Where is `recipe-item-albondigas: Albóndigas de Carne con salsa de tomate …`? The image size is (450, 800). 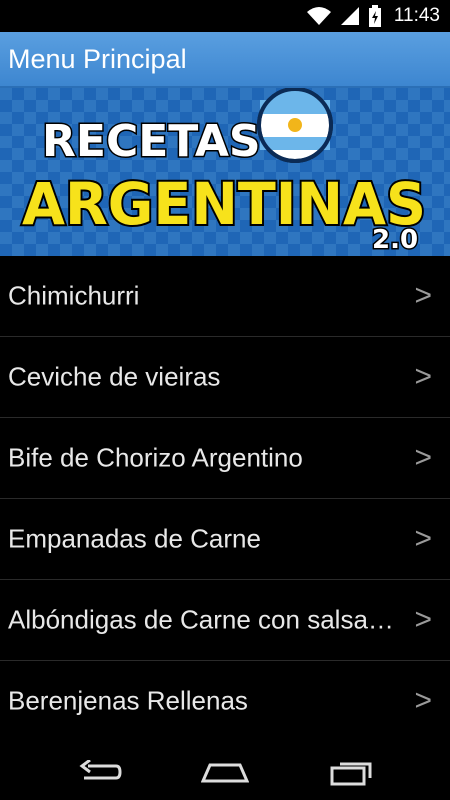 recipe-item-albondigas: Albóndigas de Carne con salsa de tomate … is located at coordinates (225, 620).